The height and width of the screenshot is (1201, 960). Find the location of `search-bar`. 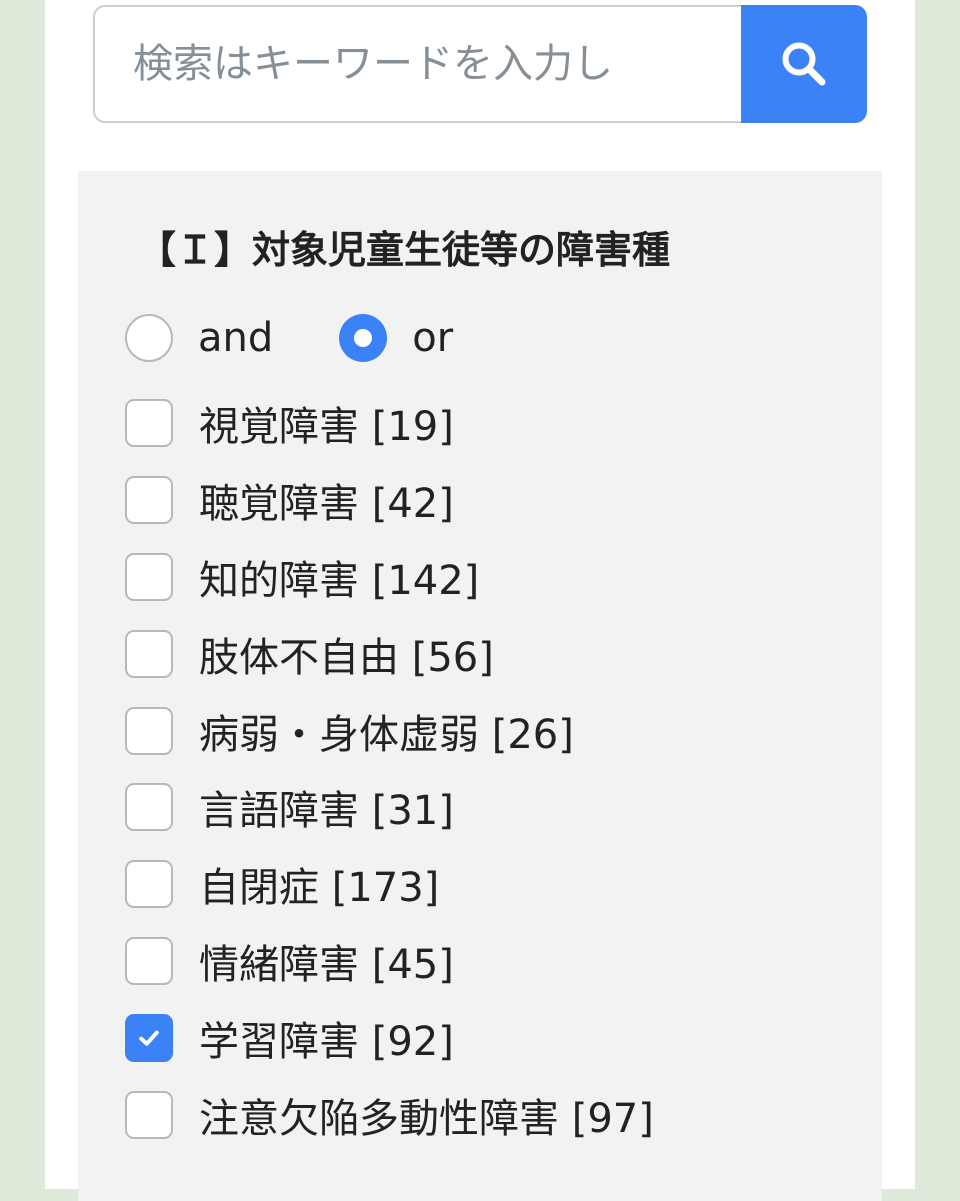

search-bar is located at coordinates (480, 64).